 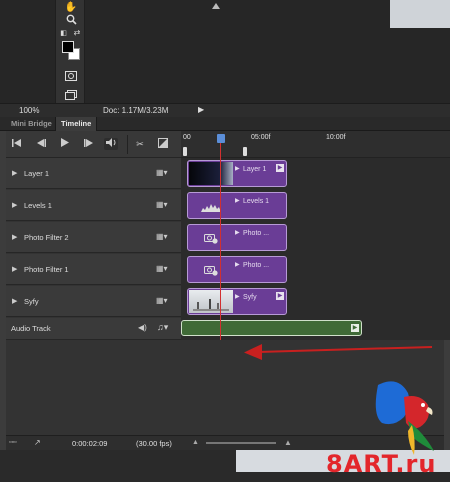 What do you see at coordinates (140, 144) in the screenshot?
I see `split-at-playhead-scissors-icon: ✂` at bounding box center [140, 144].